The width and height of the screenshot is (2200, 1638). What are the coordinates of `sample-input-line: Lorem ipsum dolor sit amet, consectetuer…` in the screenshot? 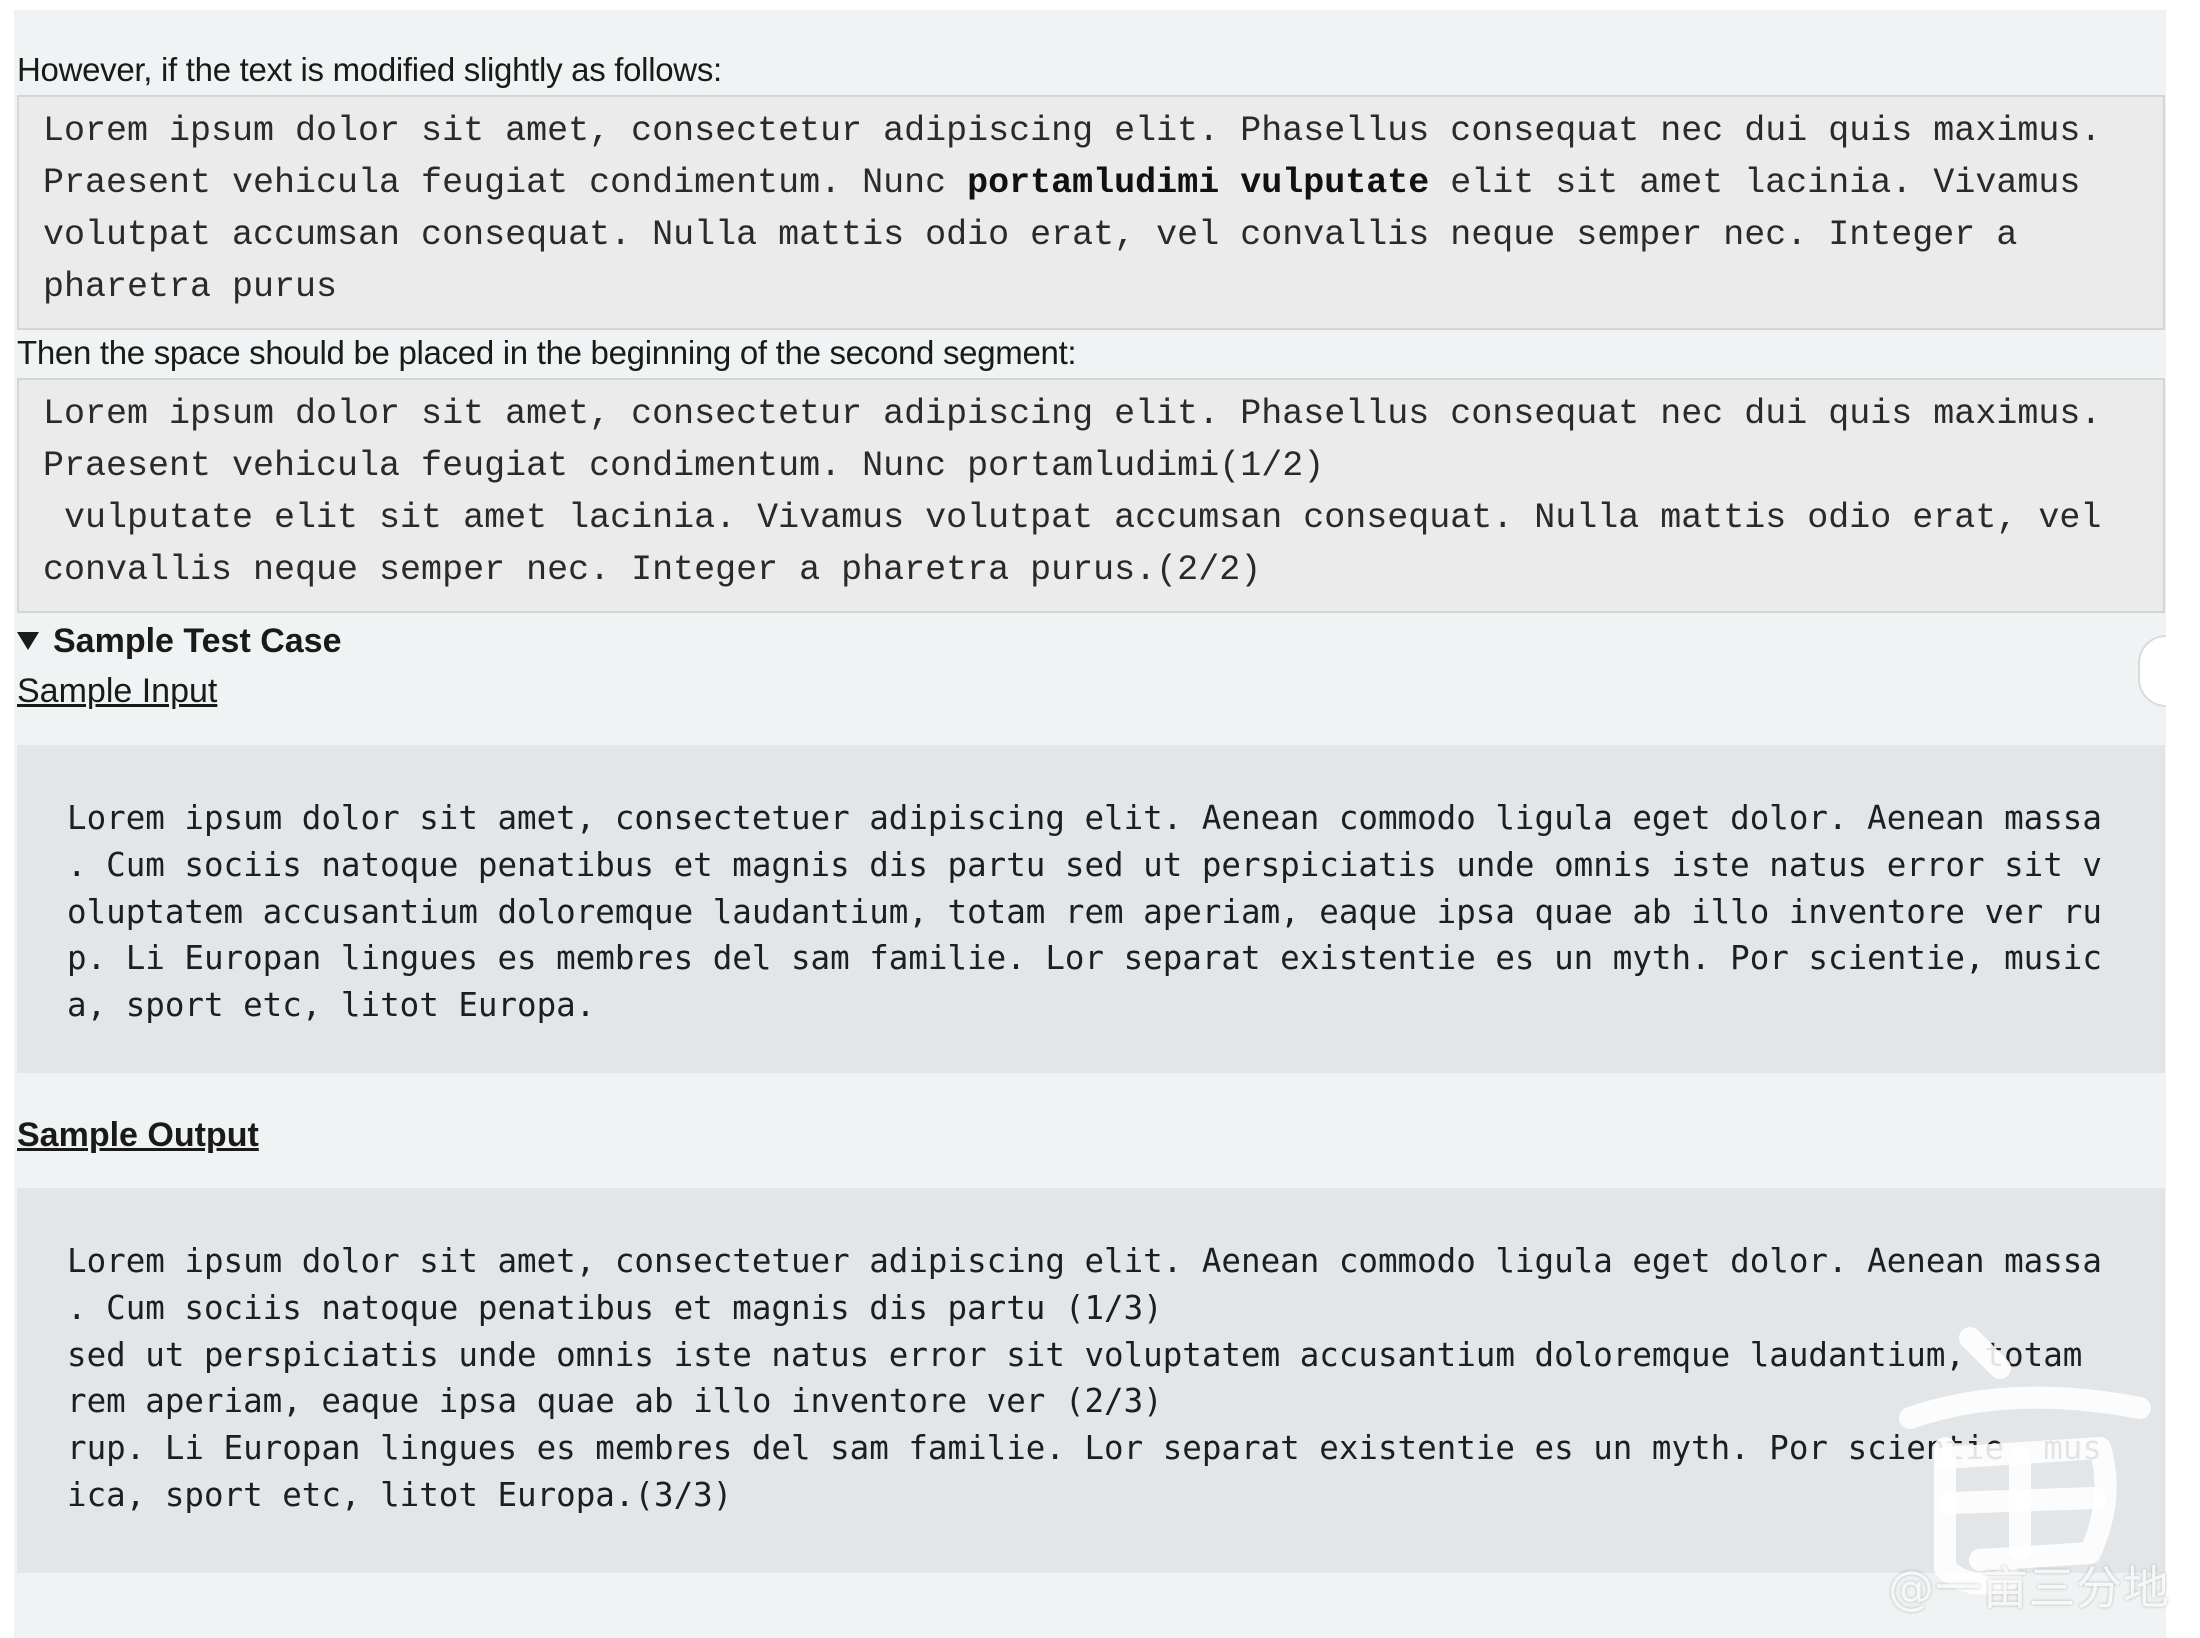 It's located at (1084, 818).